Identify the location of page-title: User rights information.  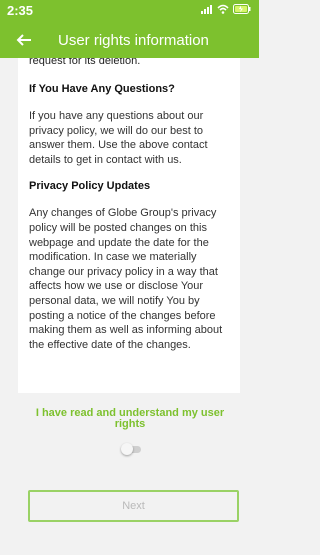
(133, 40).